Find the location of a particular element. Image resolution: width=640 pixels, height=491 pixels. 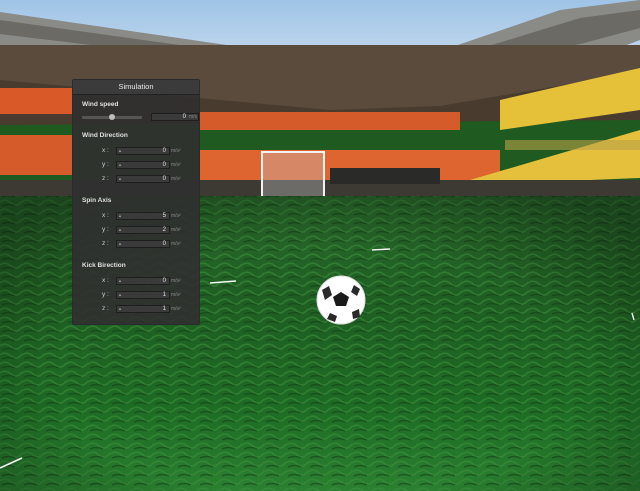

wind-speed-row: 0 m/s is located at coordinates (137, 117).